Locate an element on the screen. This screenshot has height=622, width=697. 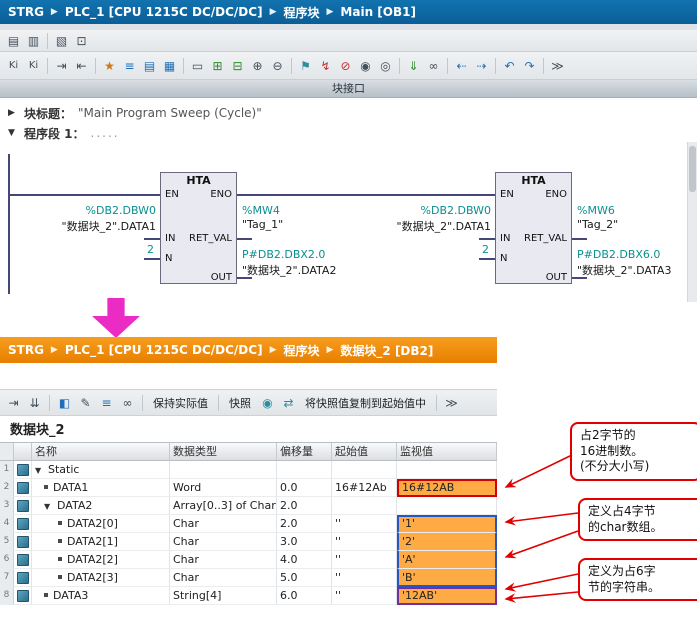
list-icon: ≡ is located at coordinates (106, 403).